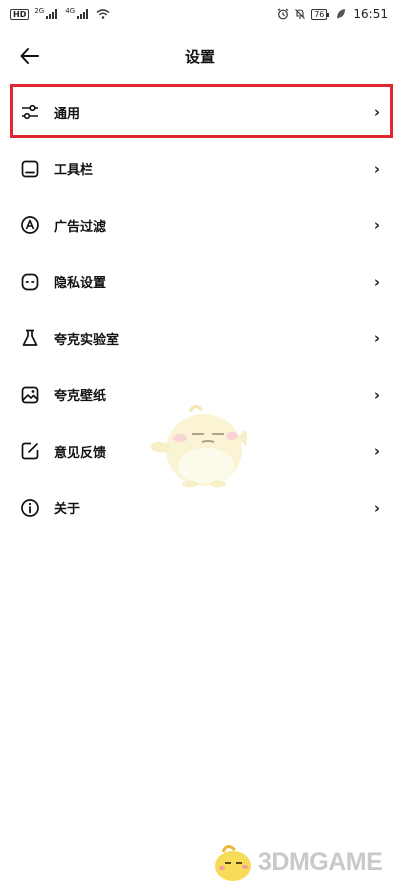 This screenshot has height=888, width=400. What do you see at coordinates (80, 227) in the screenshot?
I see `settings-item-label: 广告过滤` at bounding box center [80, 227].